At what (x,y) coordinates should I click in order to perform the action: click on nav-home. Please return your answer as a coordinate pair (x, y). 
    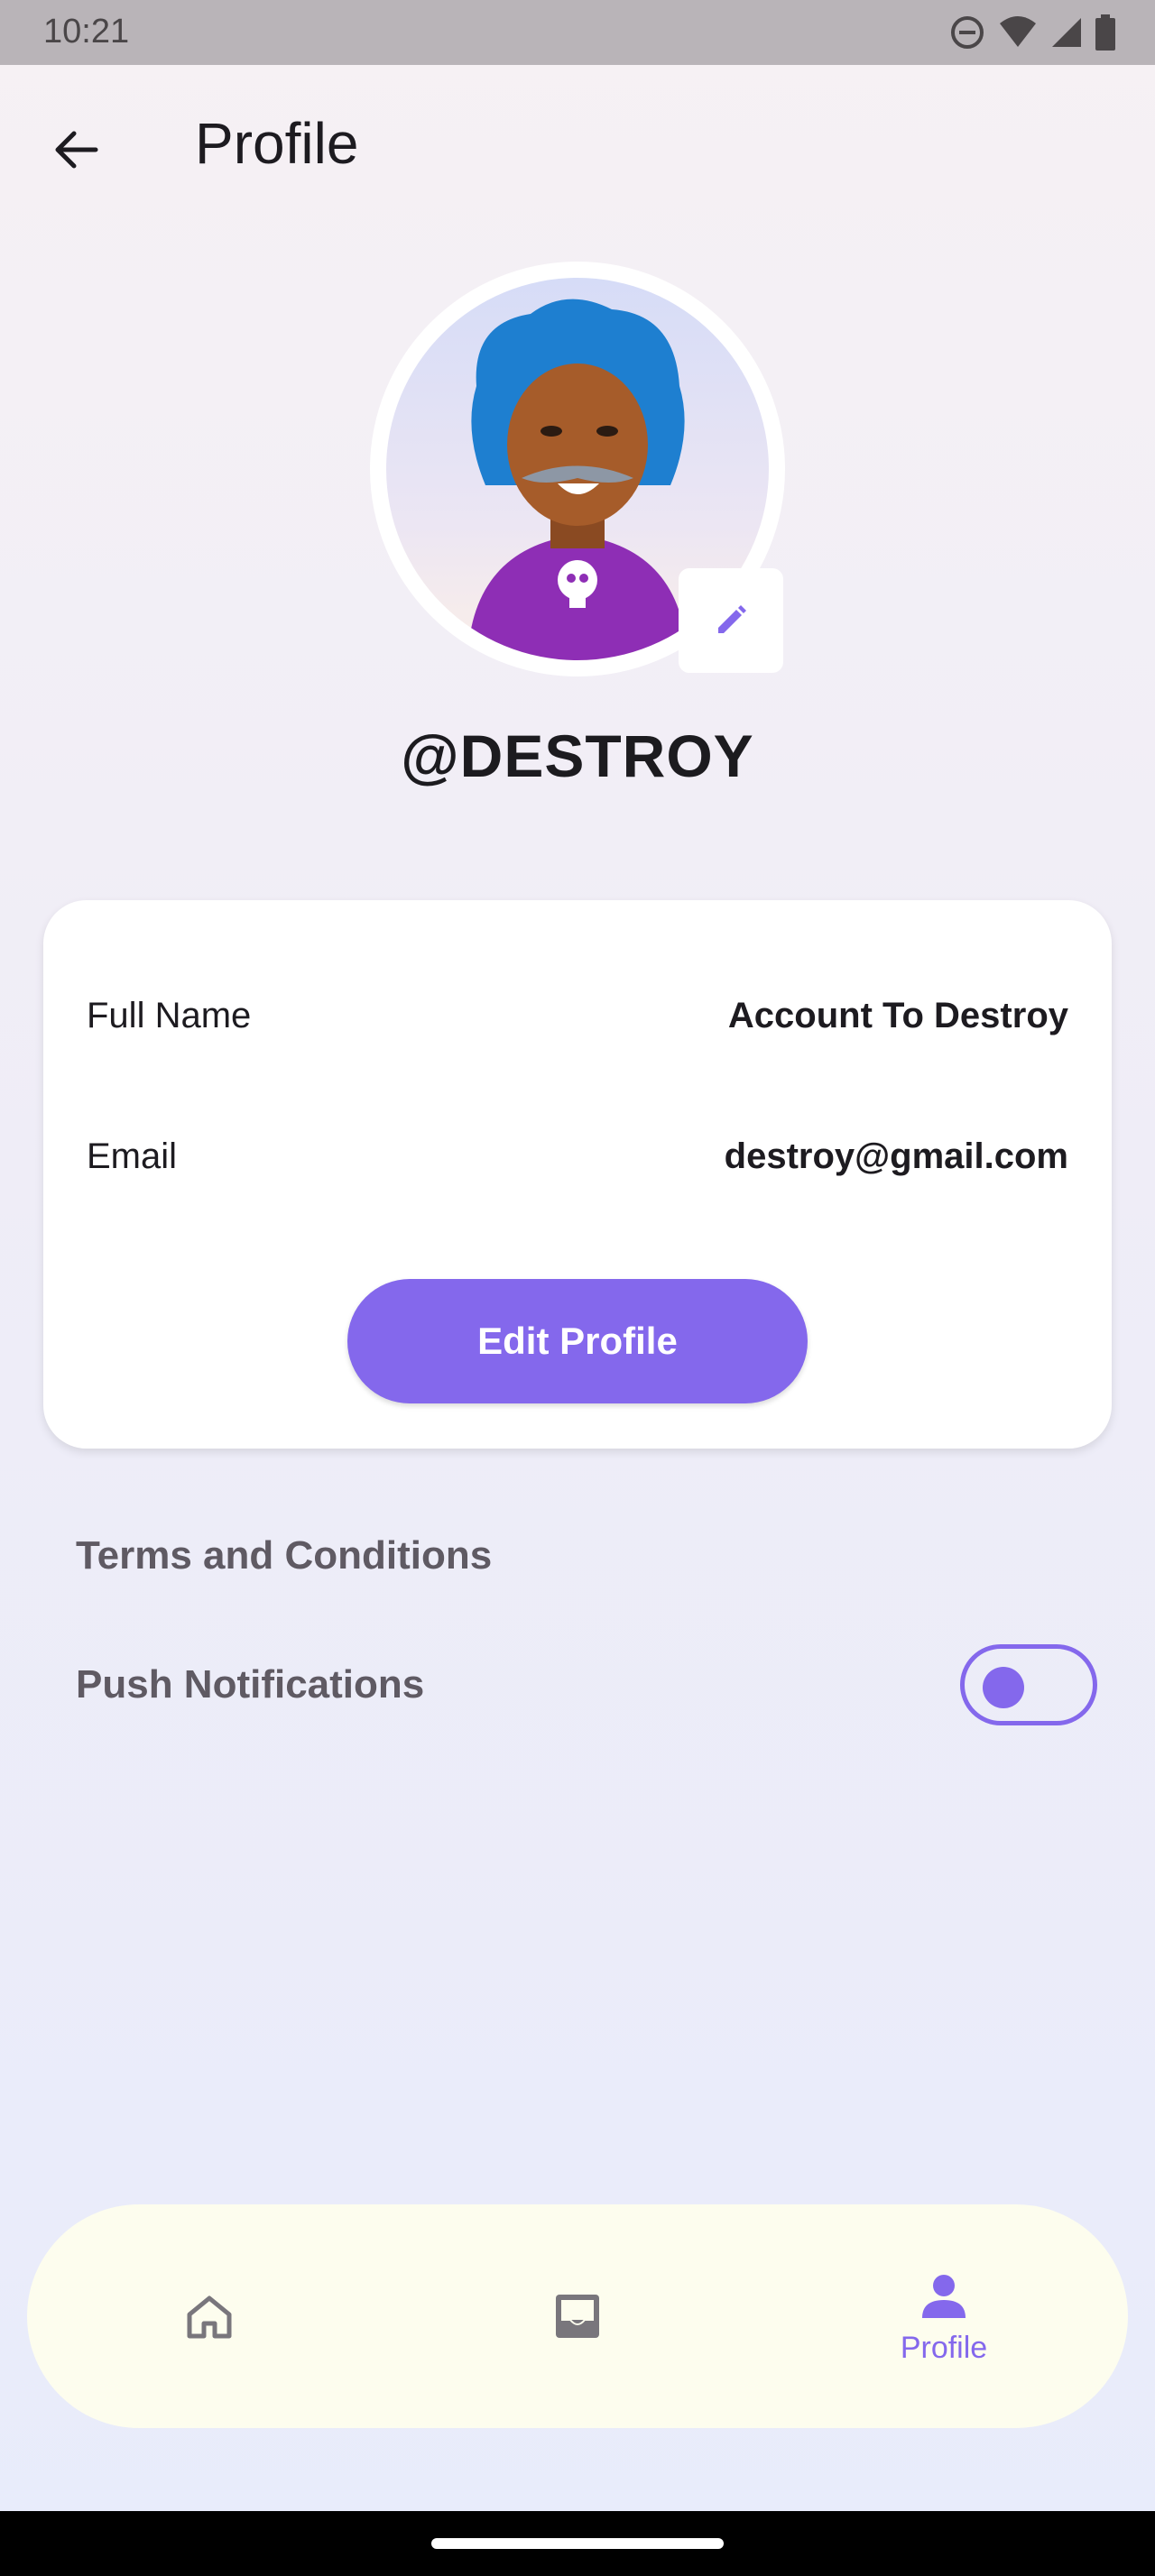
    Looking at the image, I should click on (209, 2316).